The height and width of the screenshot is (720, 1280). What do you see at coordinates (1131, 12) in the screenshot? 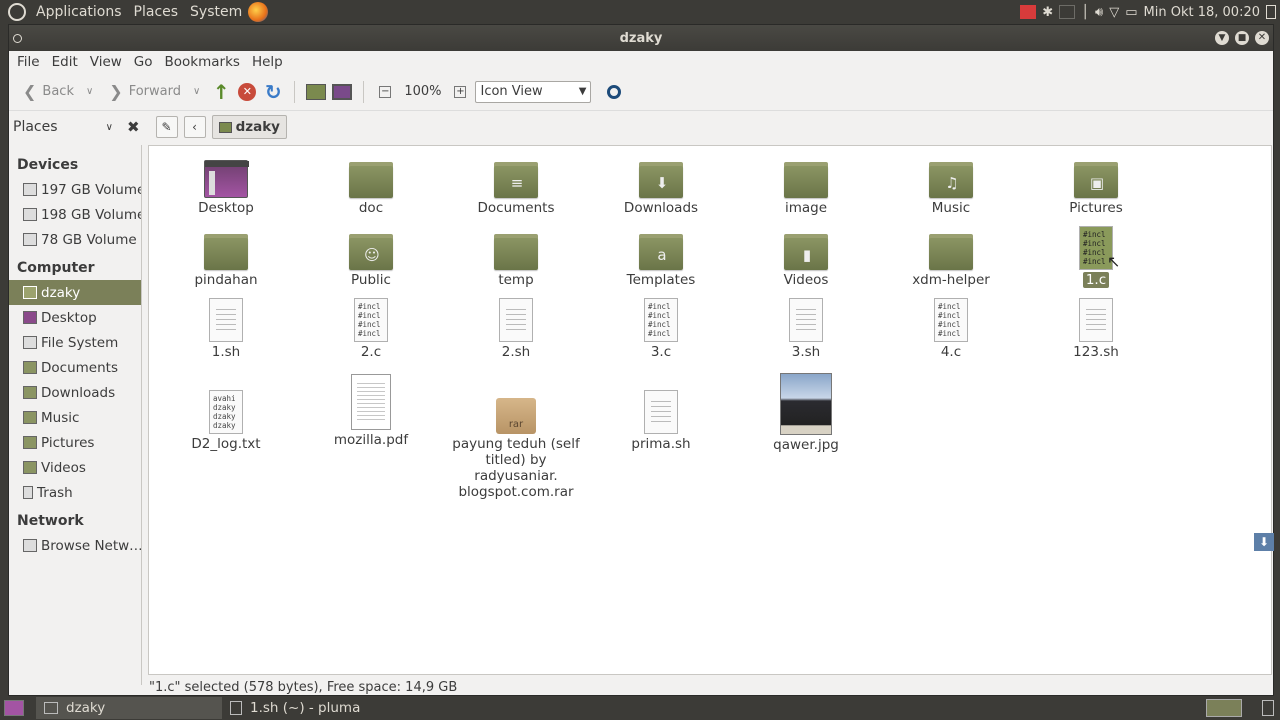
I see `battery-icon: ▭` at bounding box center [1131, 12].